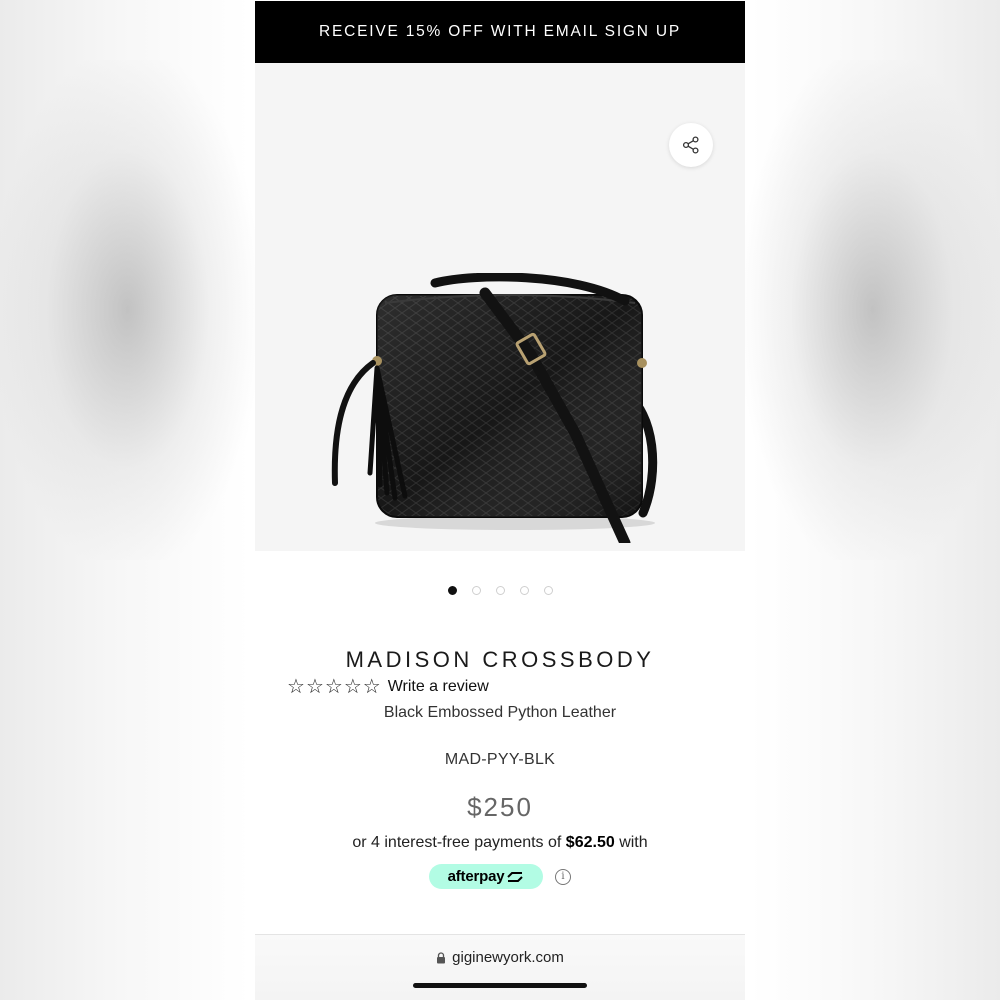 Image resolution: width=1000 pixels, height=1000 pixels. Describe the element at coordinates (508, 957) in the screenshot. I see `url-text: giginewyork.com` at that location.